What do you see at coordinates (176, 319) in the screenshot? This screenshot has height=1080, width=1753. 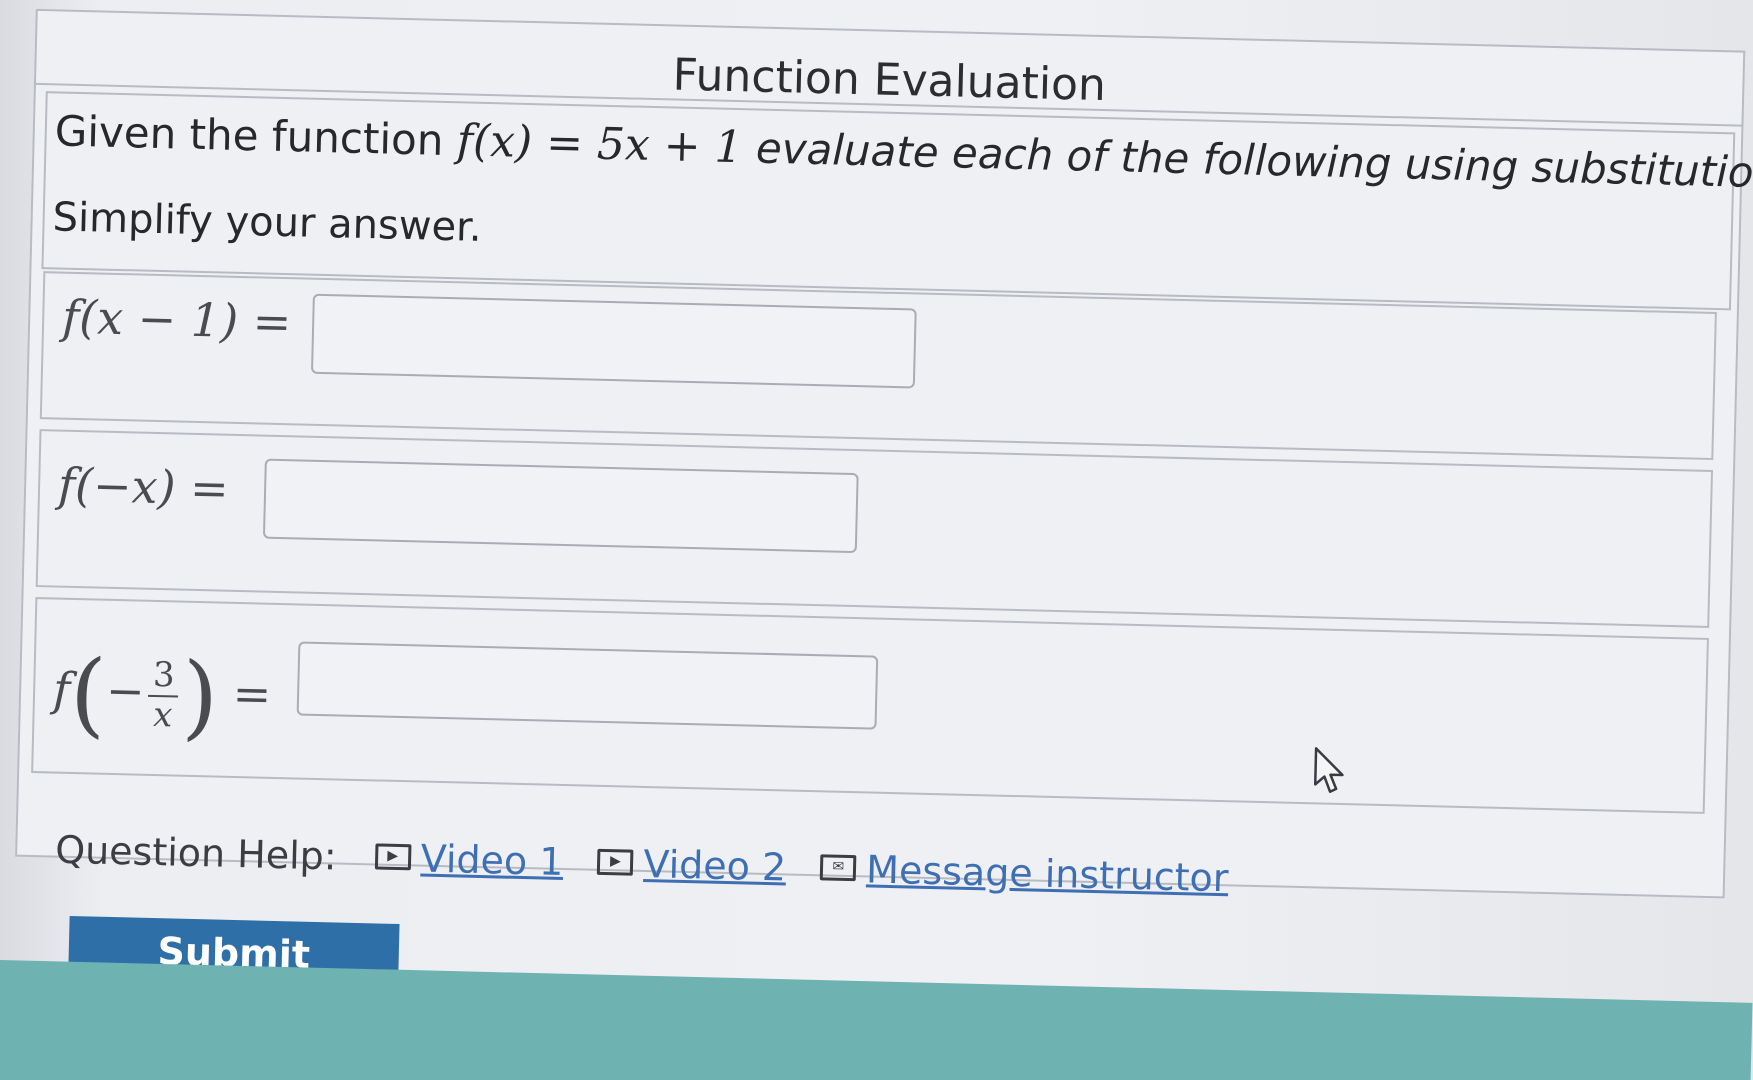 I see `part-1-label: f(x − 1) =` at bounding box center [176, 319].